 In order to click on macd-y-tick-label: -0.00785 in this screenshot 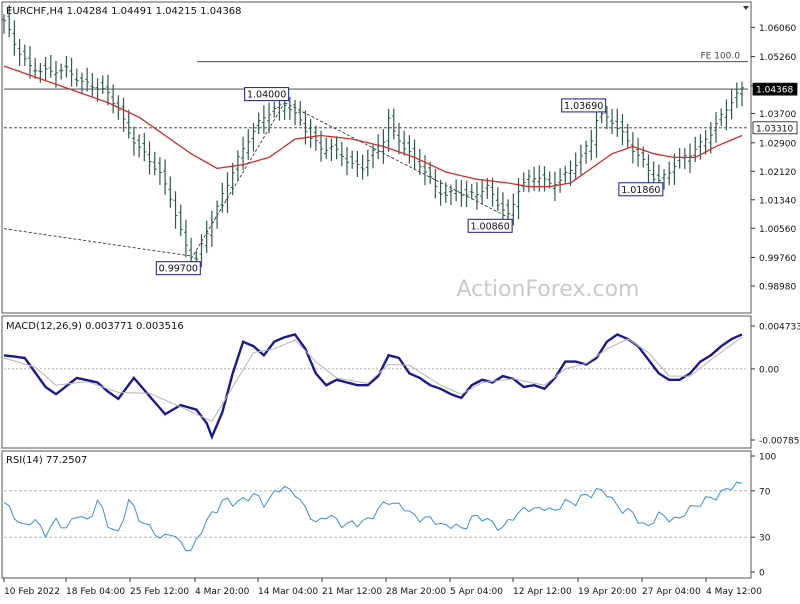, I will do `click(779, 442)`.